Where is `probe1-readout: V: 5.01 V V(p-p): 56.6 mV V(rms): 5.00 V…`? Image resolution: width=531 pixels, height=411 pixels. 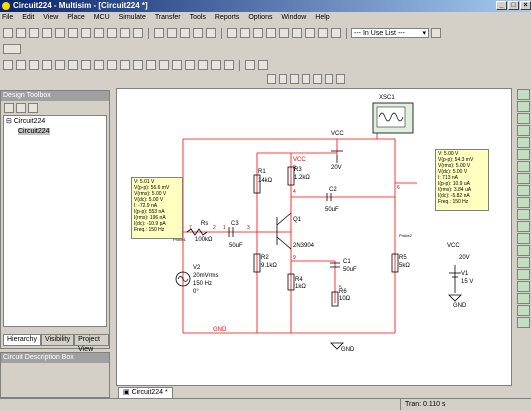 probe1-readout: V: 5.01 V V(p-p): 56.6 mV V(rms): 5.00 V… is located at coordinates (157, 208).